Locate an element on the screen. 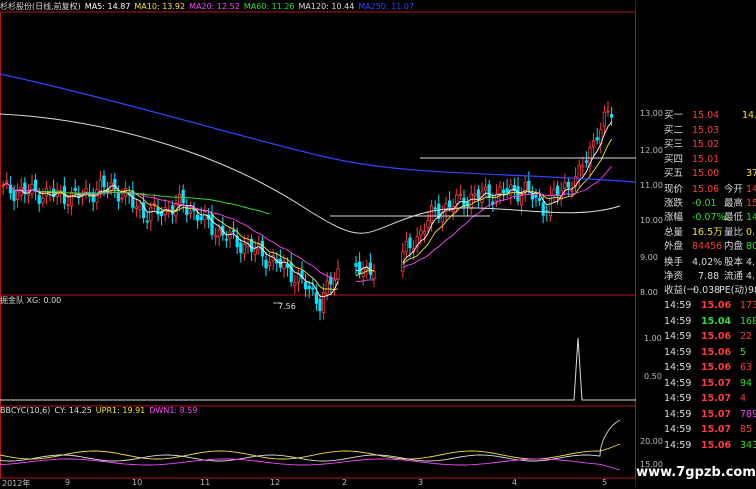 The width and height of the screenshot is (756, 489). stat-label: 净资 is located at coordinates (674, 276).